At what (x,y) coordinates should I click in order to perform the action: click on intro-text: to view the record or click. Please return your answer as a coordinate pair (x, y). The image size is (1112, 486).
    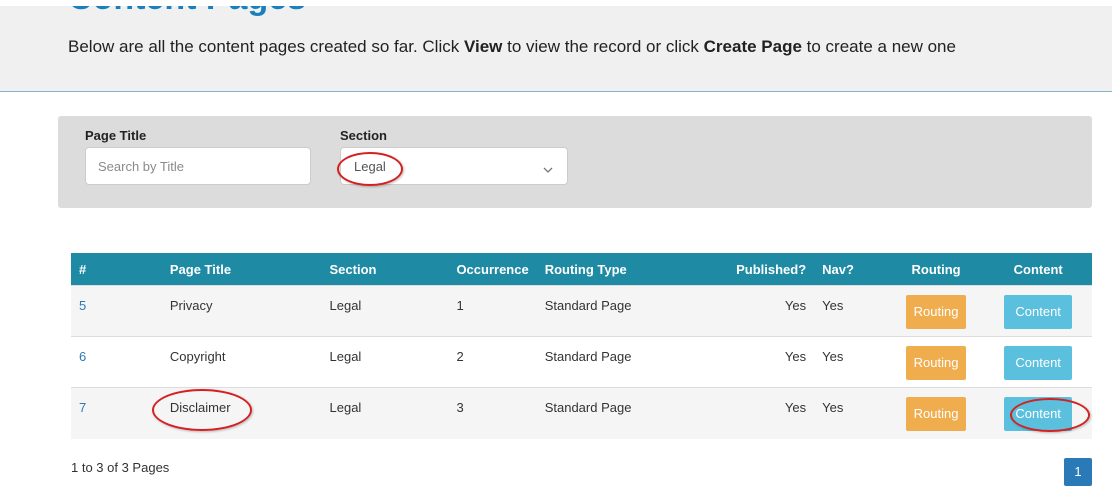
    Looking at the image, I should click on (603, 46).